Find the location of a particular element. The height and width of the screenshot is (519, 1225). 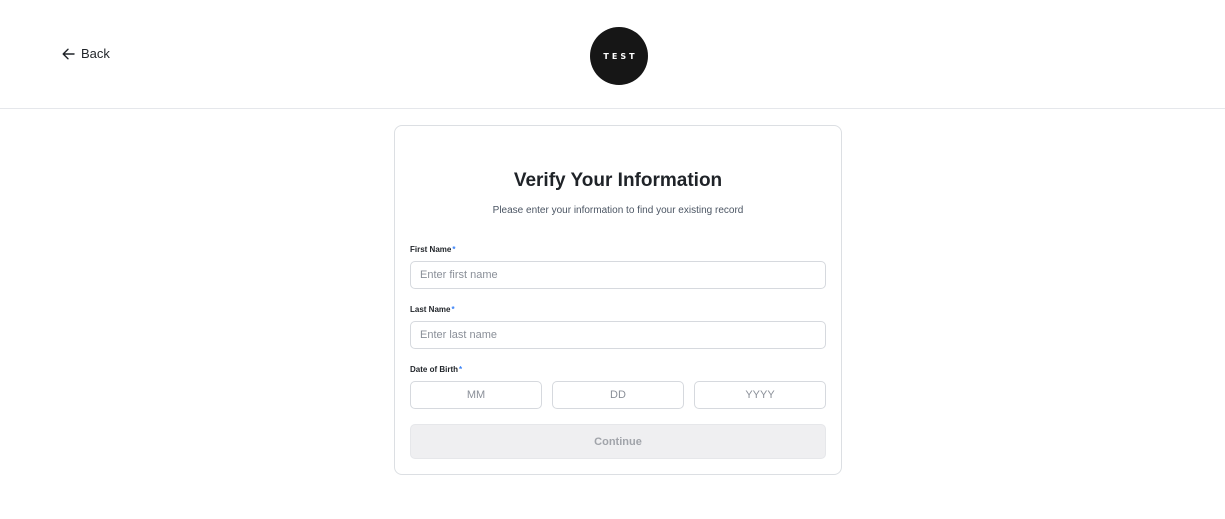

first-name-label: First Name* is located at coordinates (432, 249).